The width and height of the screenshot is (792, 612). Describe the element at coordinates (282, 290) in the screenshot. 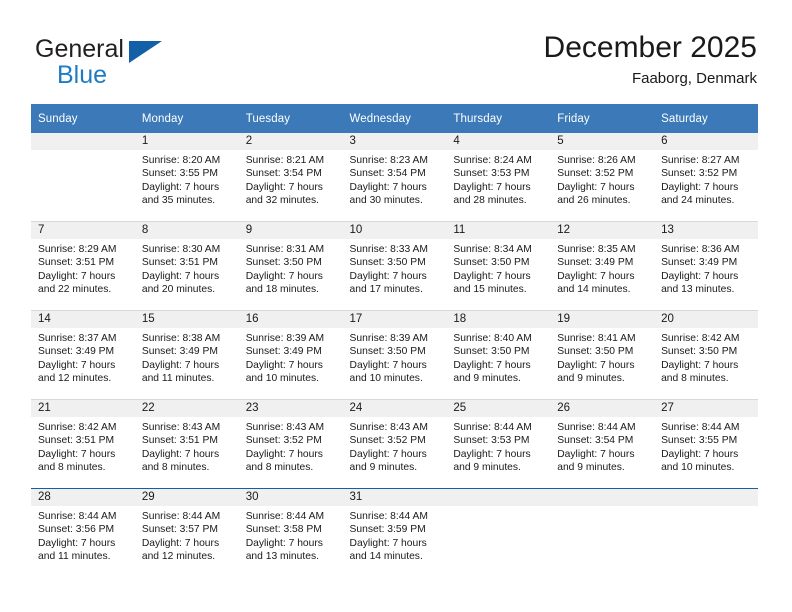

I see `daylight-text-line2: and 18 minutes.` at that location.